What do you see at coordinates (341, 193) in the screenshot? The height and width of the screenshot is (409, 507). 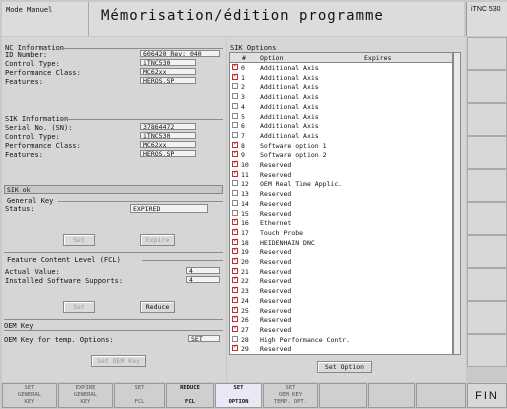 I see `sik-option-row: 13 Reserved` at bounding box center [341, 193].